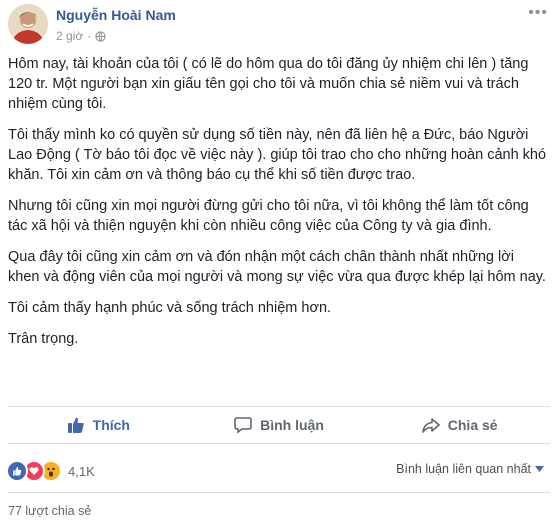 This screenshot has height=524, width=558. I want to click on divider, so click(279, 492).